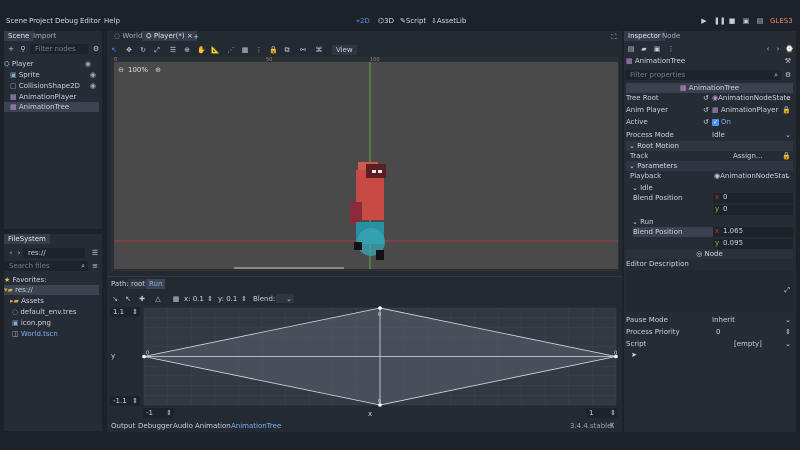 Image resolution: width=800 pixels, height=450 pixels. Describe the element at coordinates (11, 49) in the screenshot. I see `add-node-icon: +` at that location.